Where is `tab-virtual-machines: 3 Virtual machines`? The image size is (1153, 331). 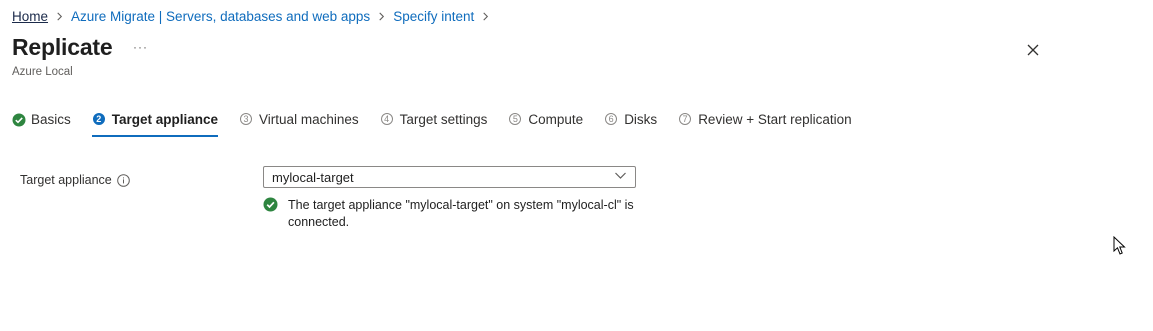
tab-virtual-machines: 3 Virtual machines is located at coordinates (299, 123).